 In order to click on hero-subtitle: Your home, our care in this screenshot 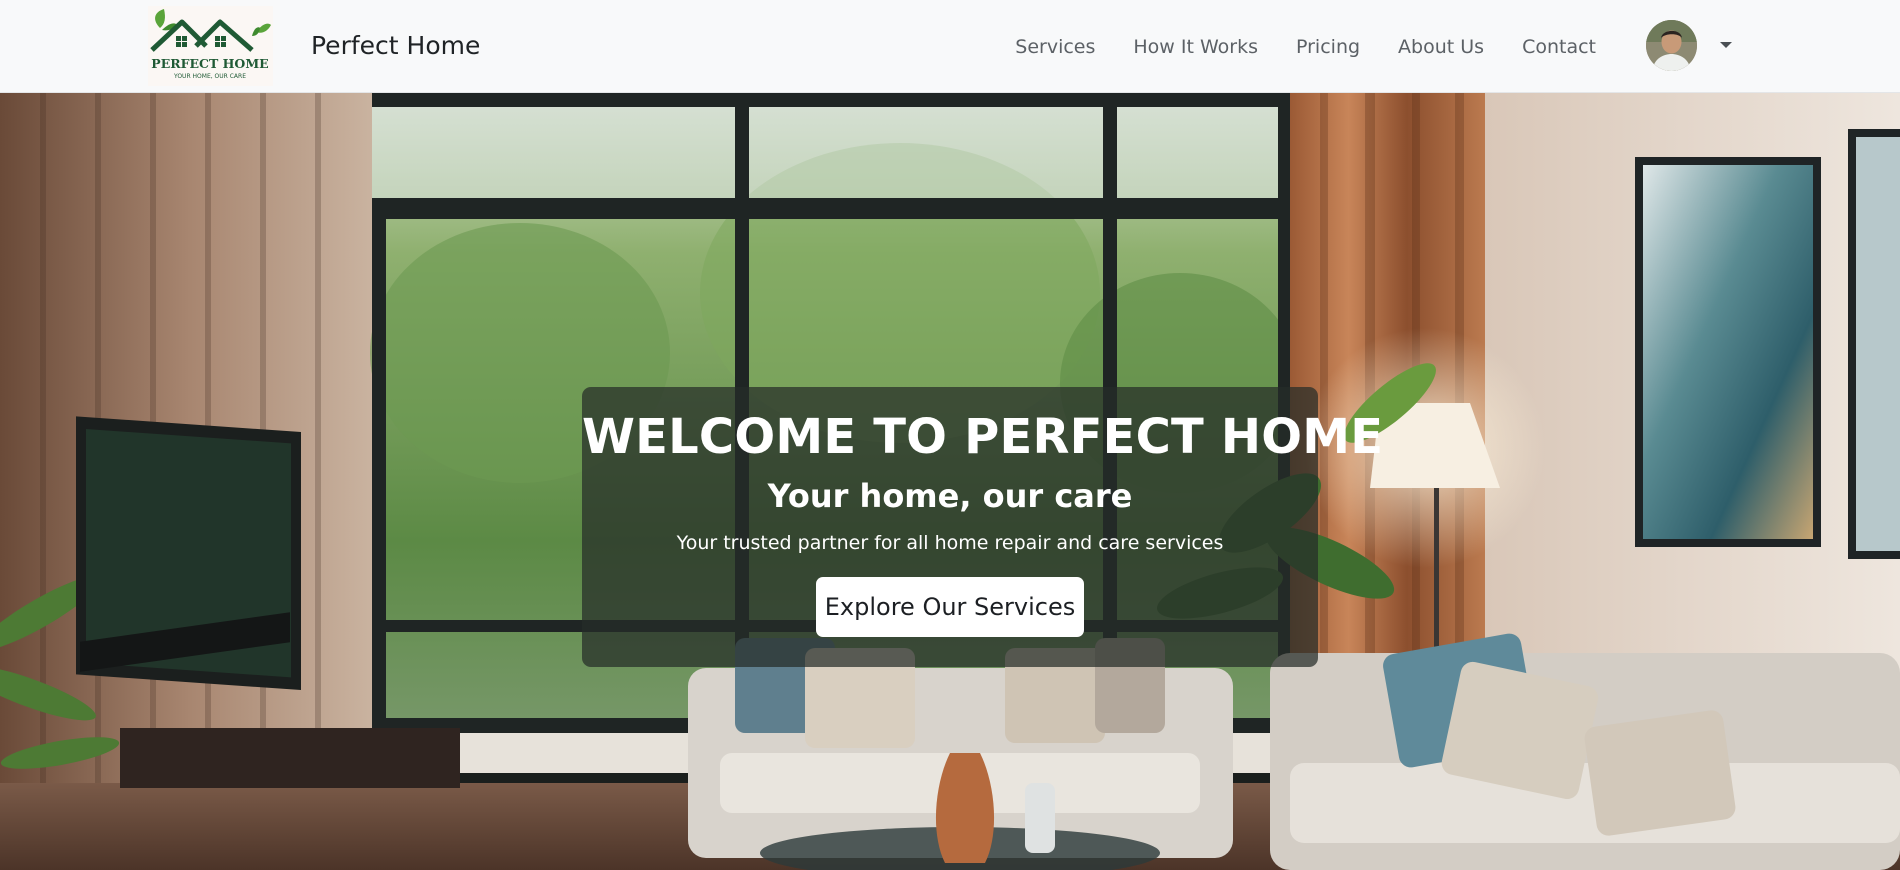, I will do `click(950, 496)`.